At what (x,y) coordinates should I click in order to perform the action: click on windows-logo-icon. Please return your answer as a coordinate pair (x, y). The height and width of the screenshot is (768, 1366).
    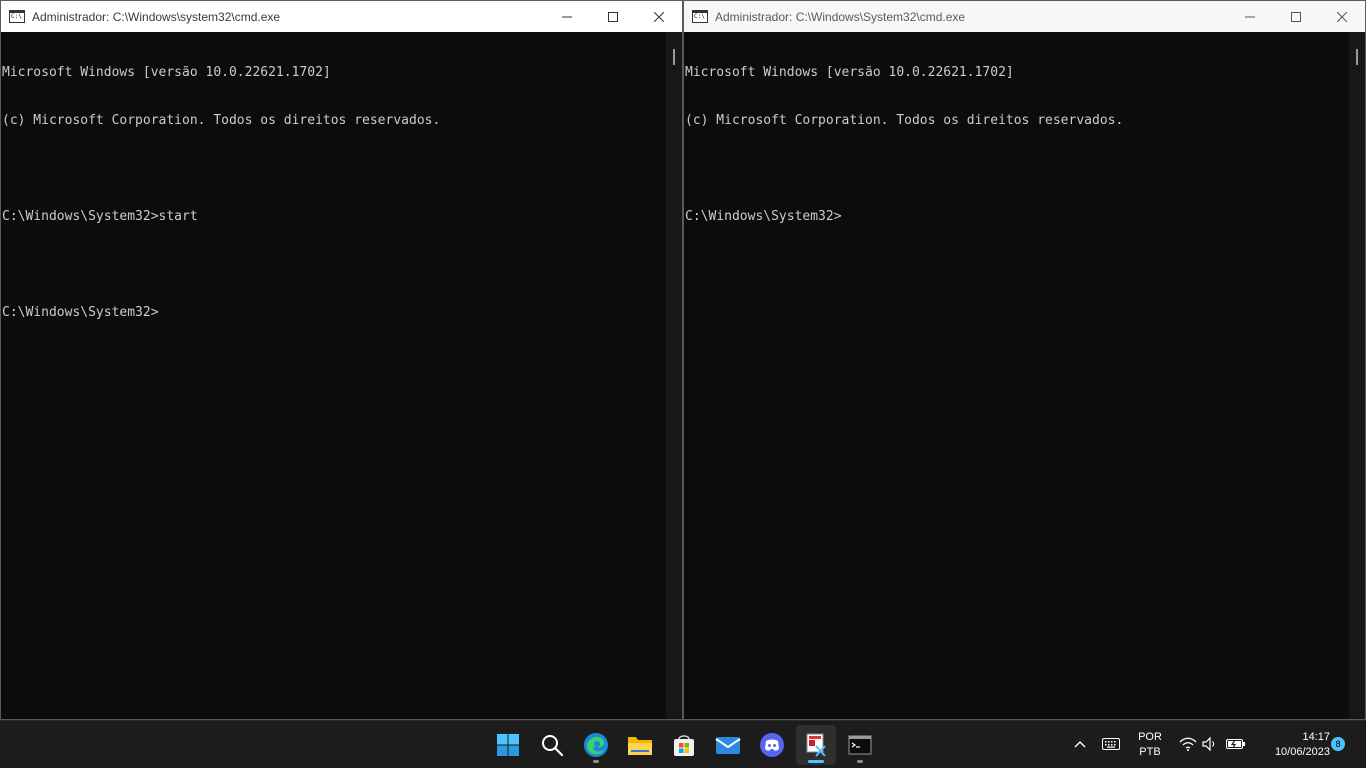
    Looking at the image, I should click on (508, 745).